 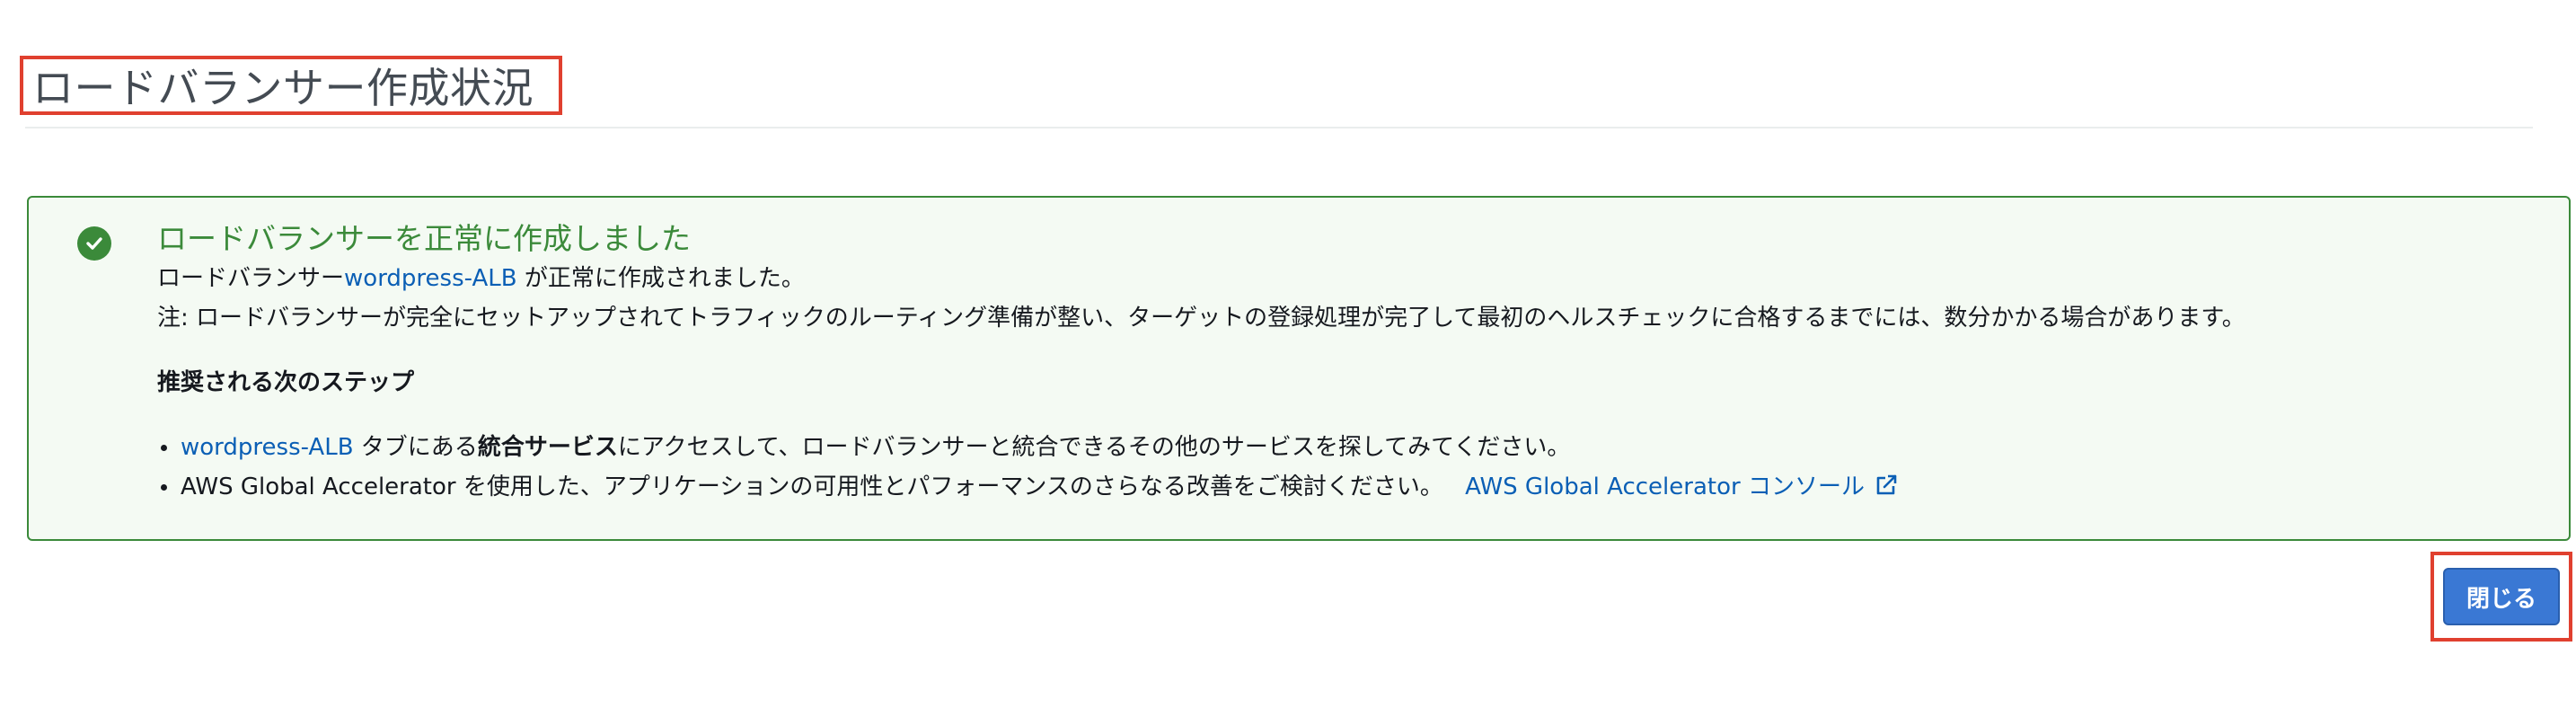 I want to click on next-steps-heading: 推奨される次のステップ, so click(x=286, y=382).